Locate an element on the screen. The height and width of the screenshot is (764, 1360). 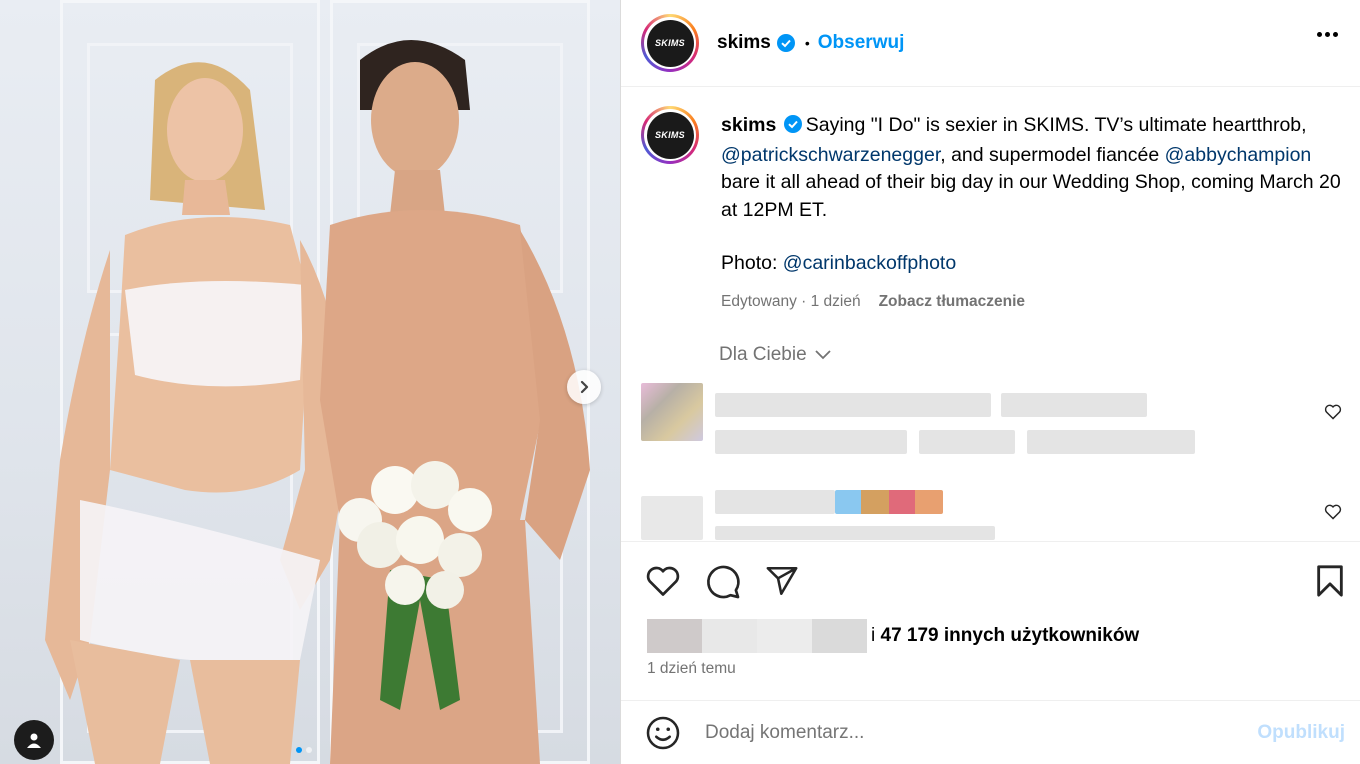
comments-filter-label: Dla Ciebie is located at coordinates (763, 354).